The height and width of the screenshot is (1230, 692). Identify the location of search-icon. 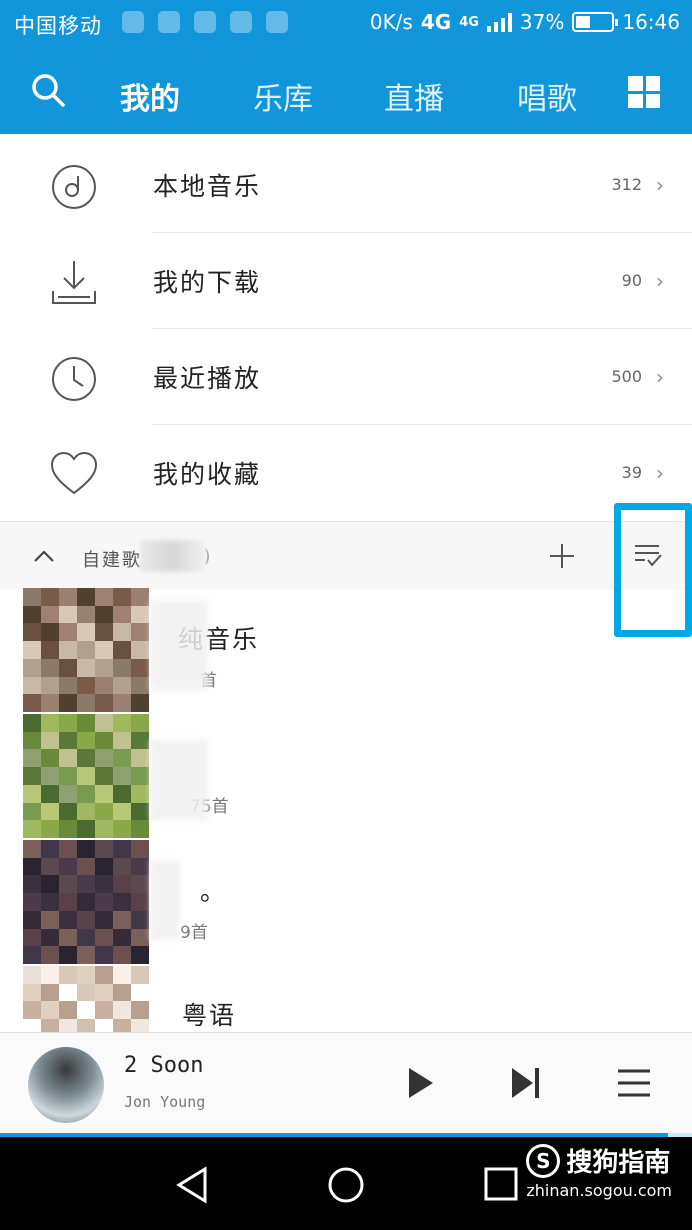
(48, 90).